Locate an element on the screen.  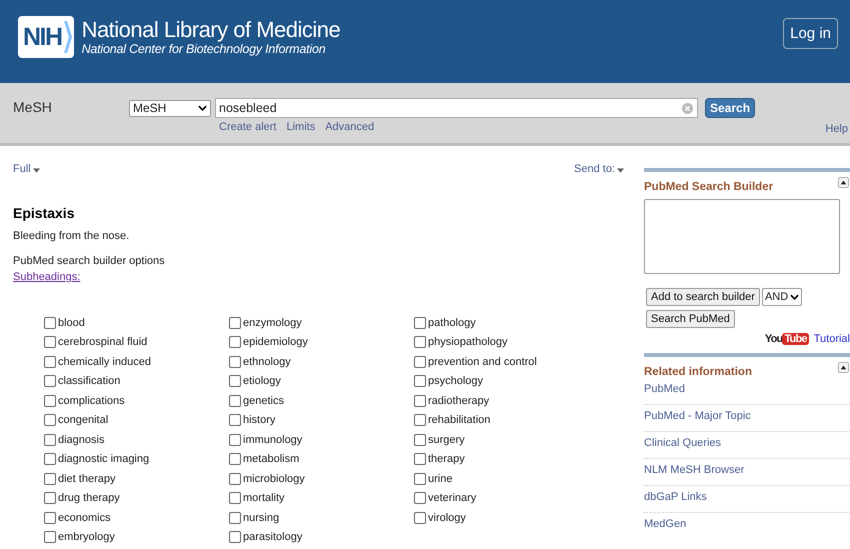
checkbox-label: epidemiology is located at coordinates (275, 342).